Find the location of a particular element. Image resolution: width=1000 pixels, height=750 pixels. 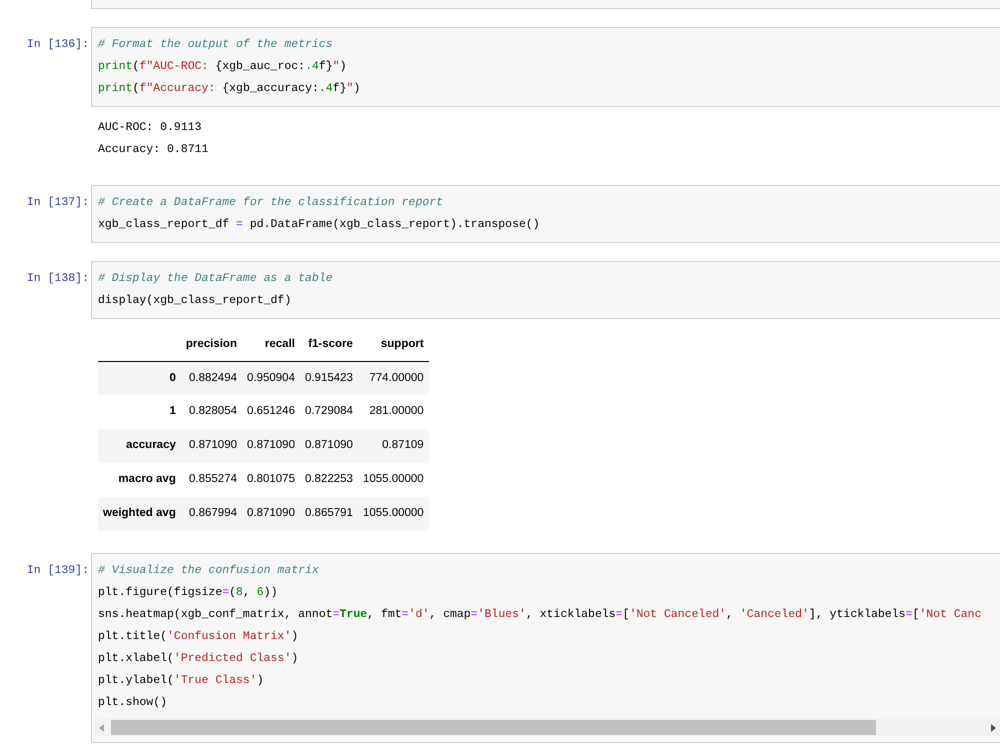

code-line: # Create a DataFrame for the classification report is located at coordinates (271, 203).